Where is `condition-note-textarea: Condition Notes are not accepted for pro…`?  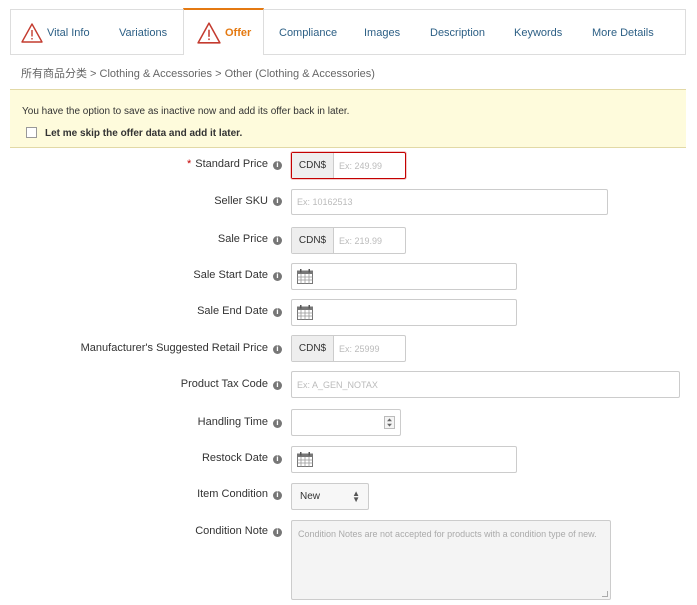 condition-note-textarea: Condition Notes are not accepted for pro… is located at coordinates (451, 560).